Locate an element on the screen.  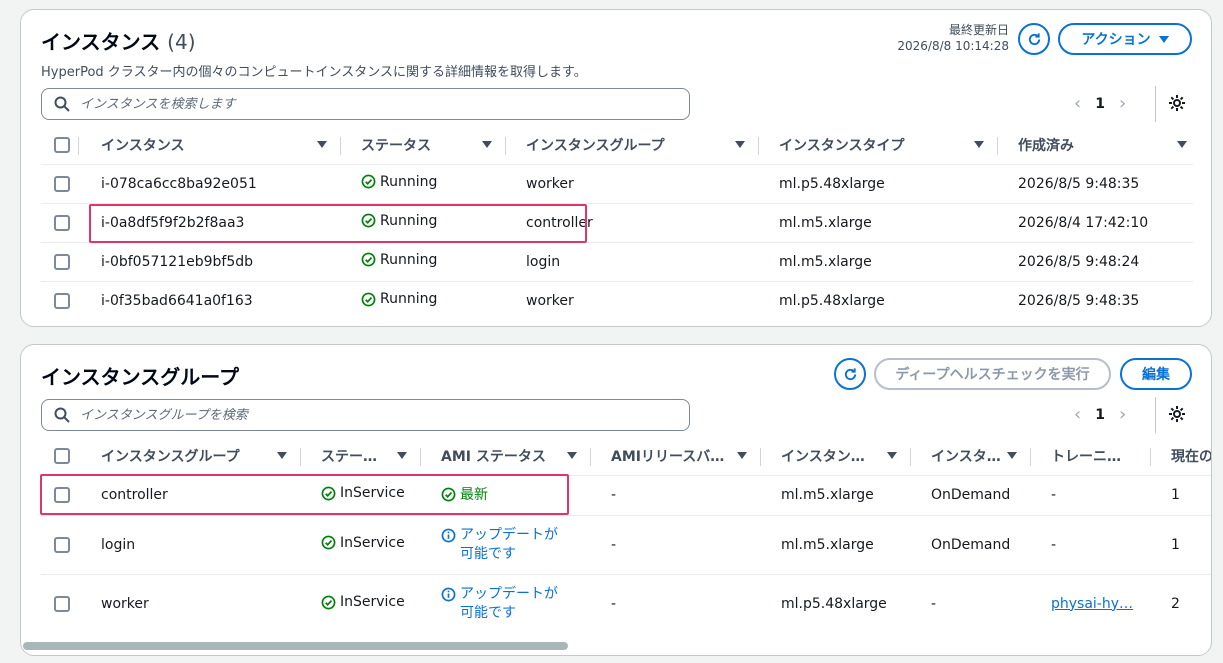
col-ami-status: AMI ステータス is located at coordinates (506, 456).